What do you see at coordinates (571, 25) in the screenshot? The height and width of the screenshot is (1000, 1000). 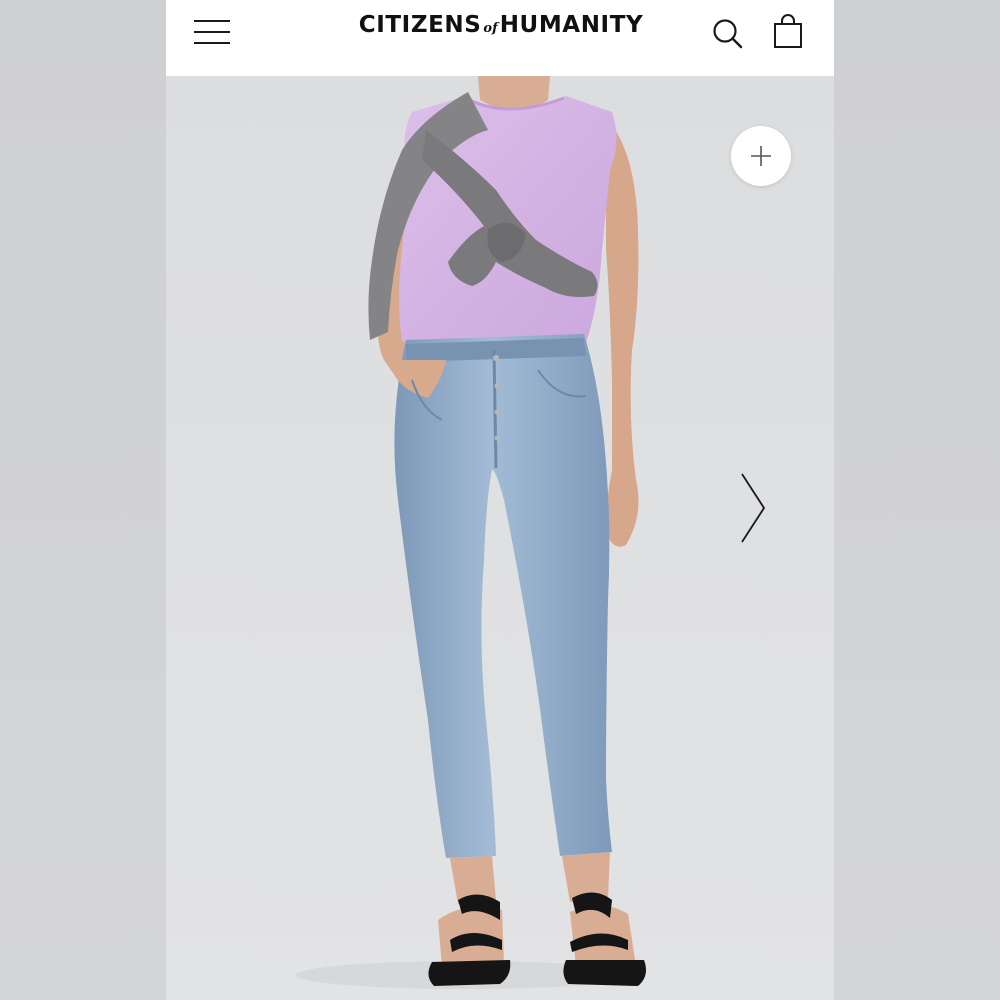 I see `brand-word-humanity: HUMANITY` at bounding box center [571, 25].